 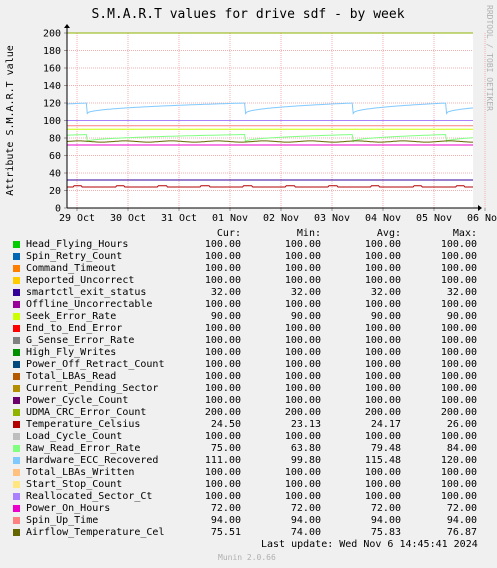 I want to click on legend-row: High_Fly_Writes 100.00 100.00 100.00 100.00, so click(x=248, y=353).